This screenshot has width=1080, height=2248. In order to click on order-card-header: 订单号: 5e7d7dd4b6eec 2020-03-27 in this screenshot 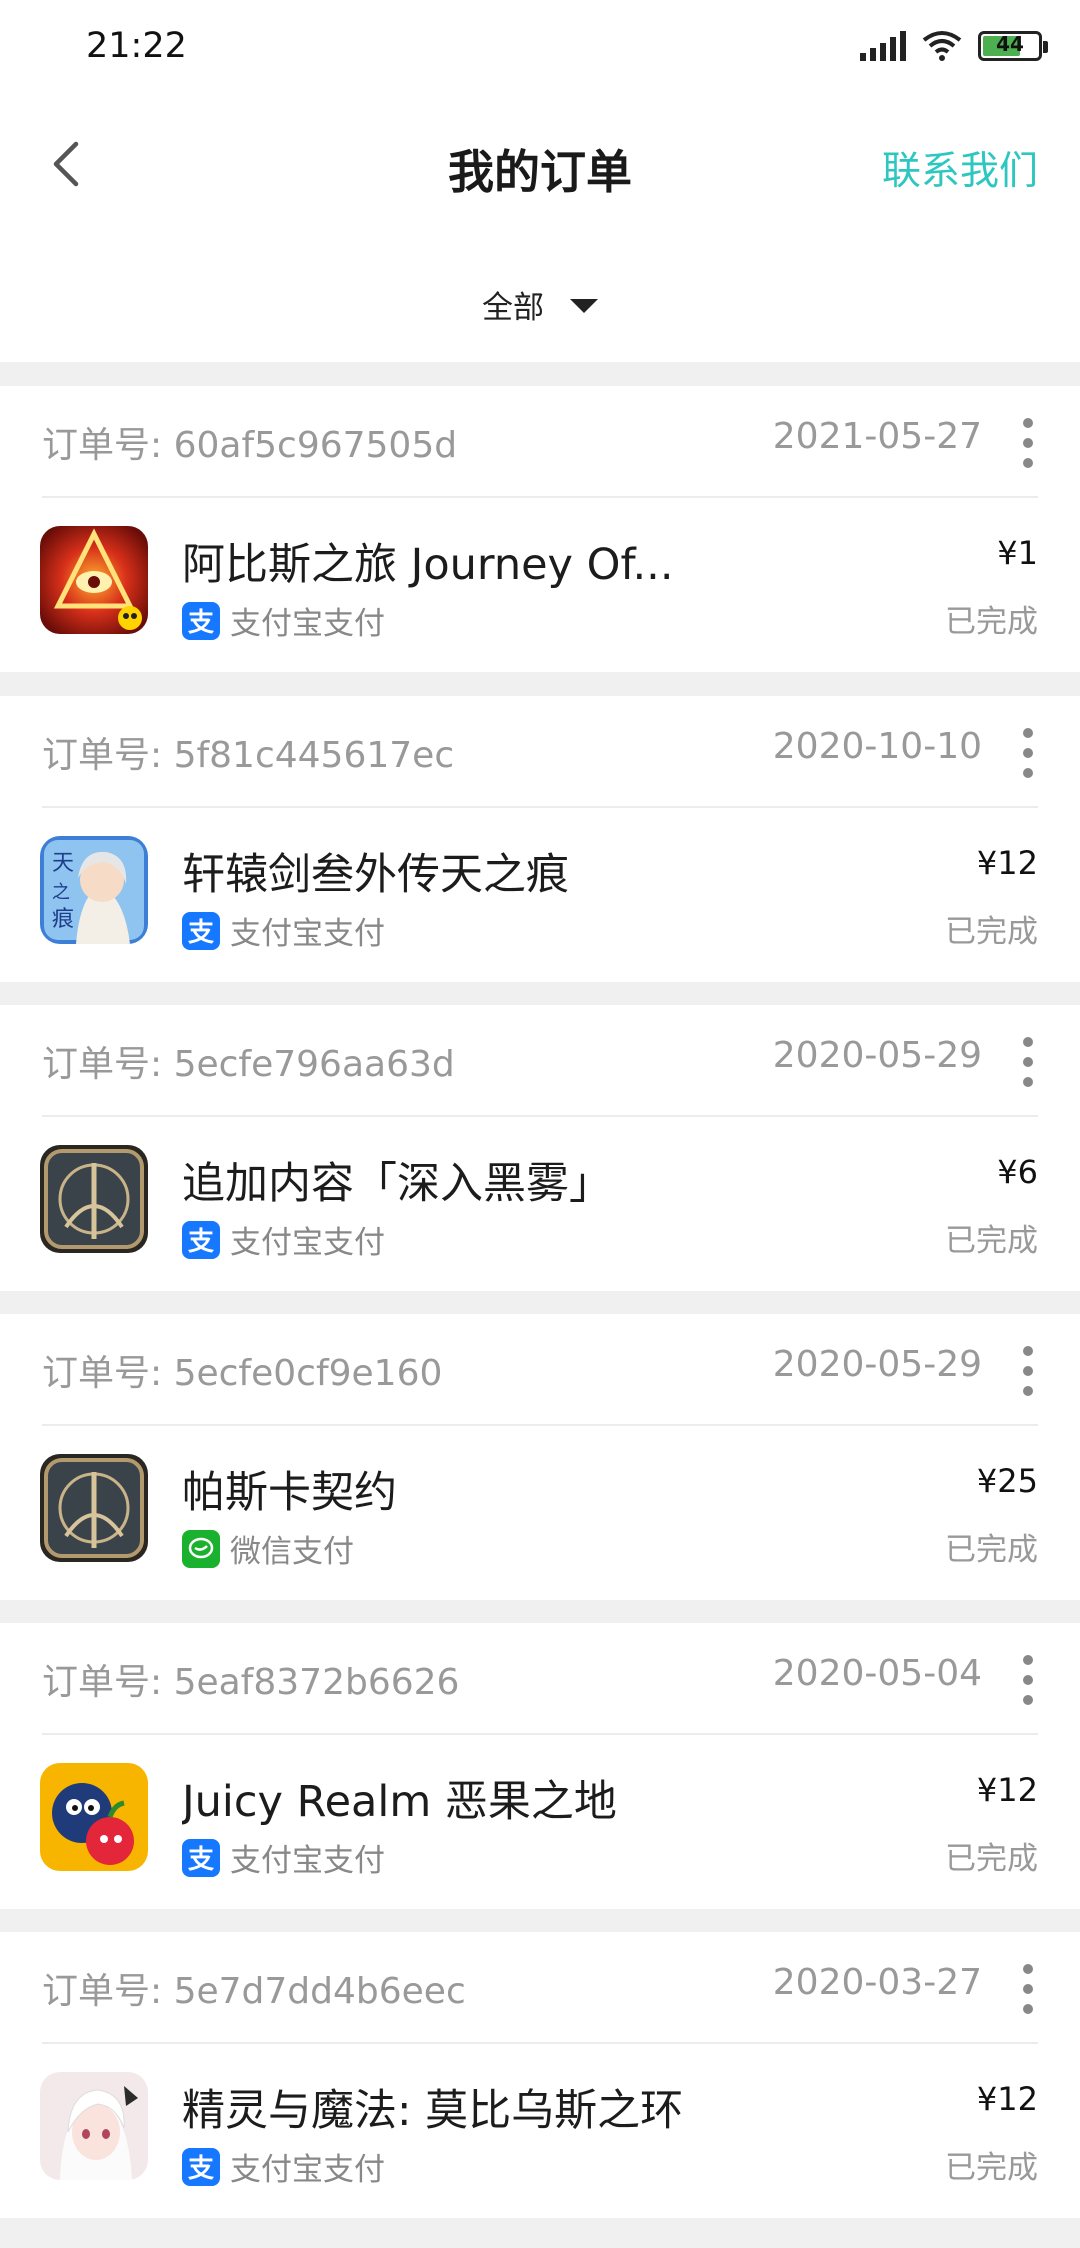, I will do `click(540, 1988)`.